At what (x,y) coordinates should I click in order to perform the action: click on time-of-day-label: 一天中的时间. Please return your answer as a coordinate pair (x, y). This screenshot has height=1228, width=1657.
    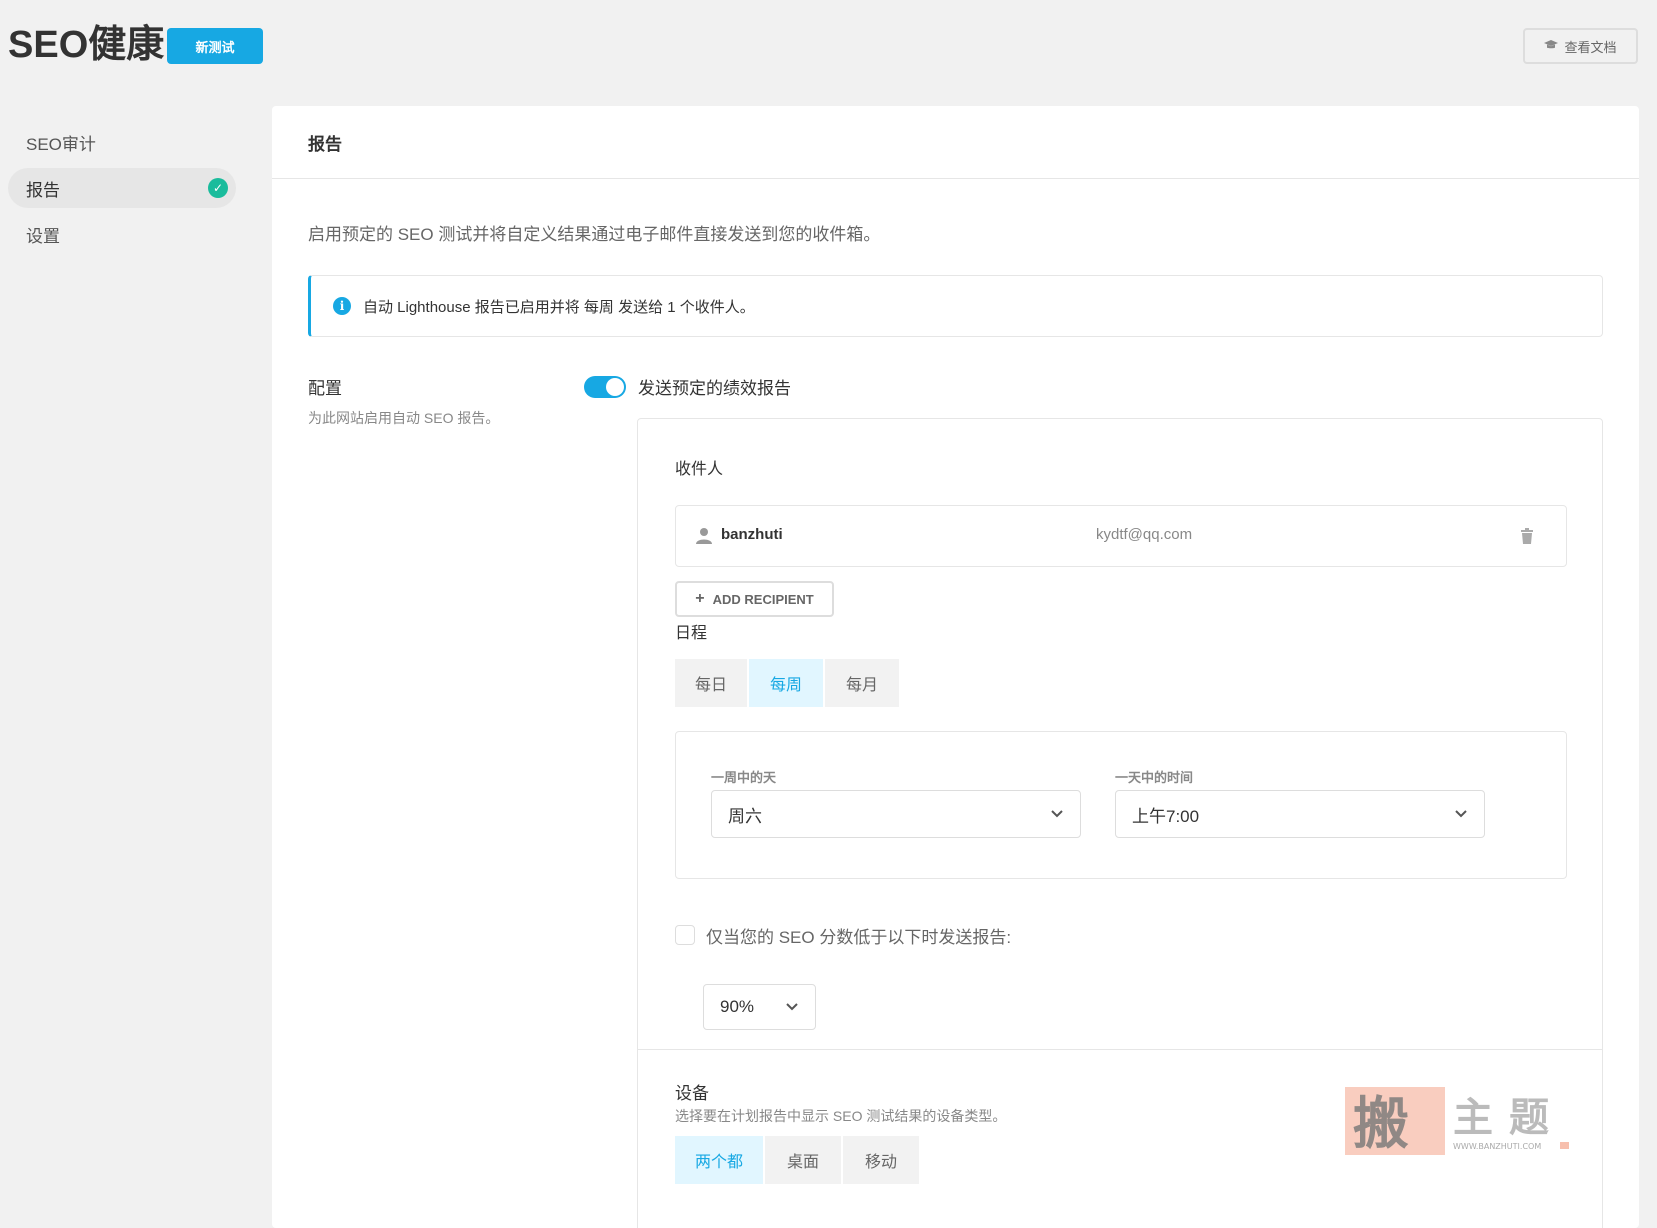
    Looking at the image, I should click on (1154, 777).